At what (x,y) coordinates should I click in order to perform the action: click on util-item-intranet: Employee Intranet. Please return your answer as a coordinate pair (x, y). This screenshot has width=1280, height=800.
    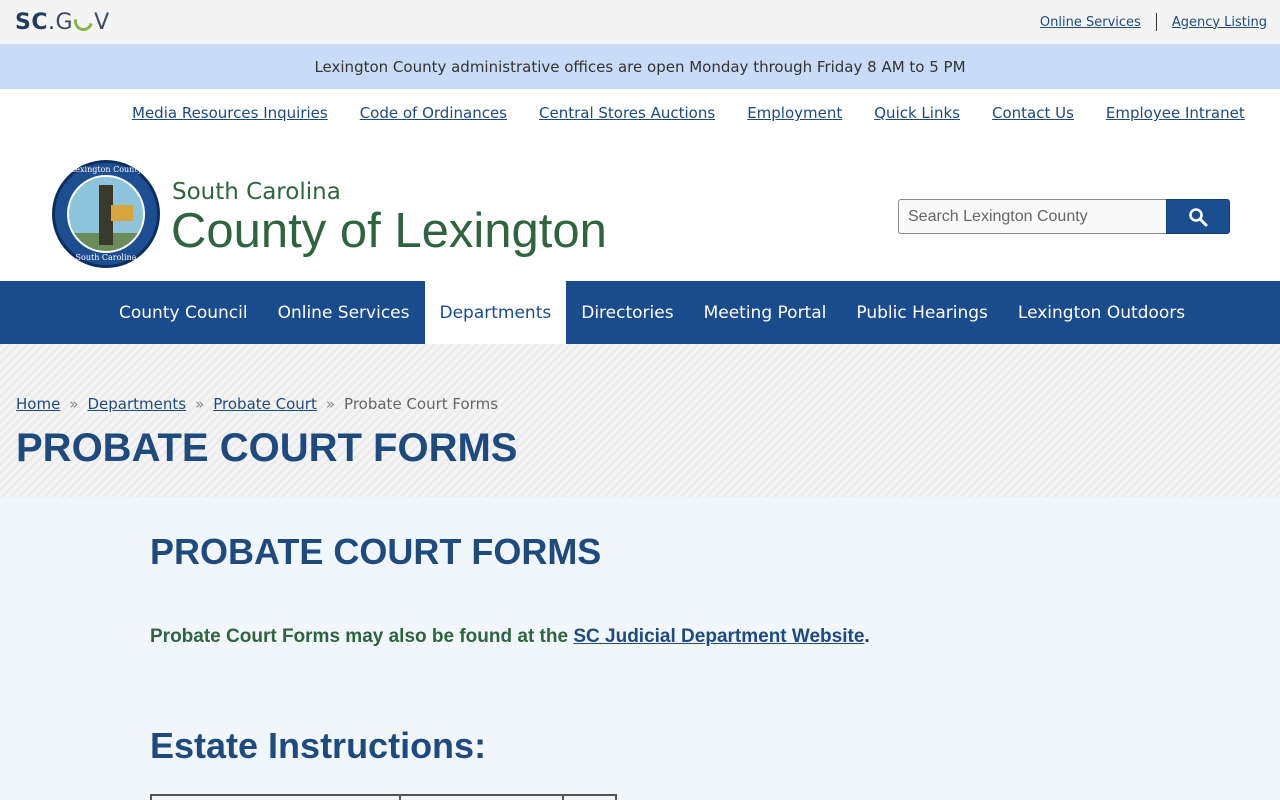
    Looking at the image, I should click on (1175, 113).